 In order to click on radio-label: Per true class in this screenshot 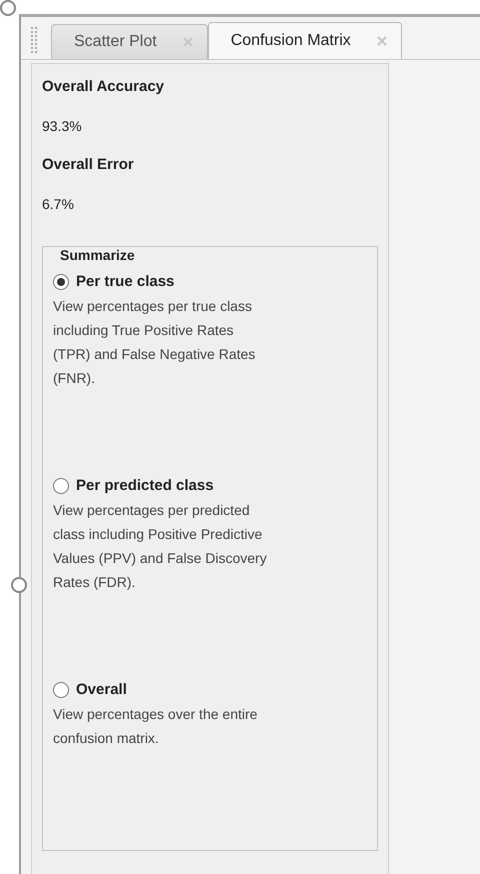, I will do `click(125, 281)`.